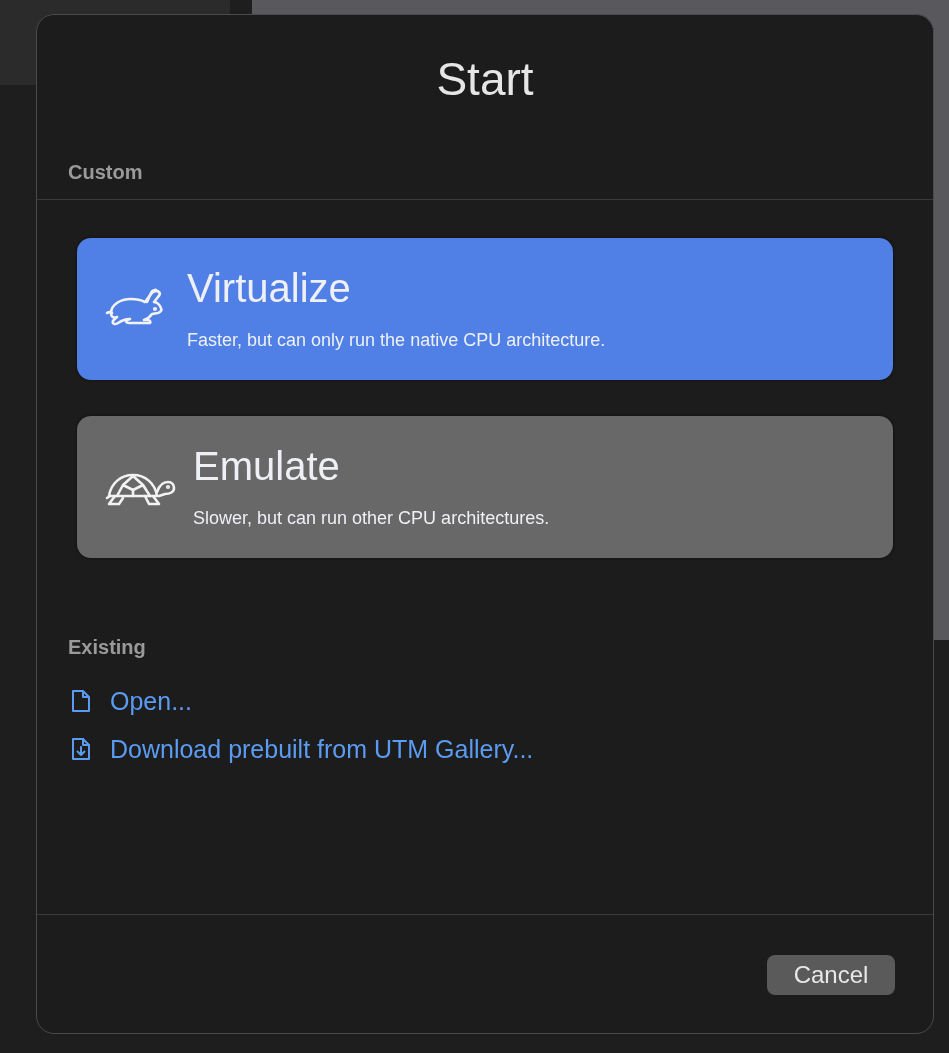 The height and width of the screenshot is (1053, 949). I want to click on document-download-icon, so click(81, 749).